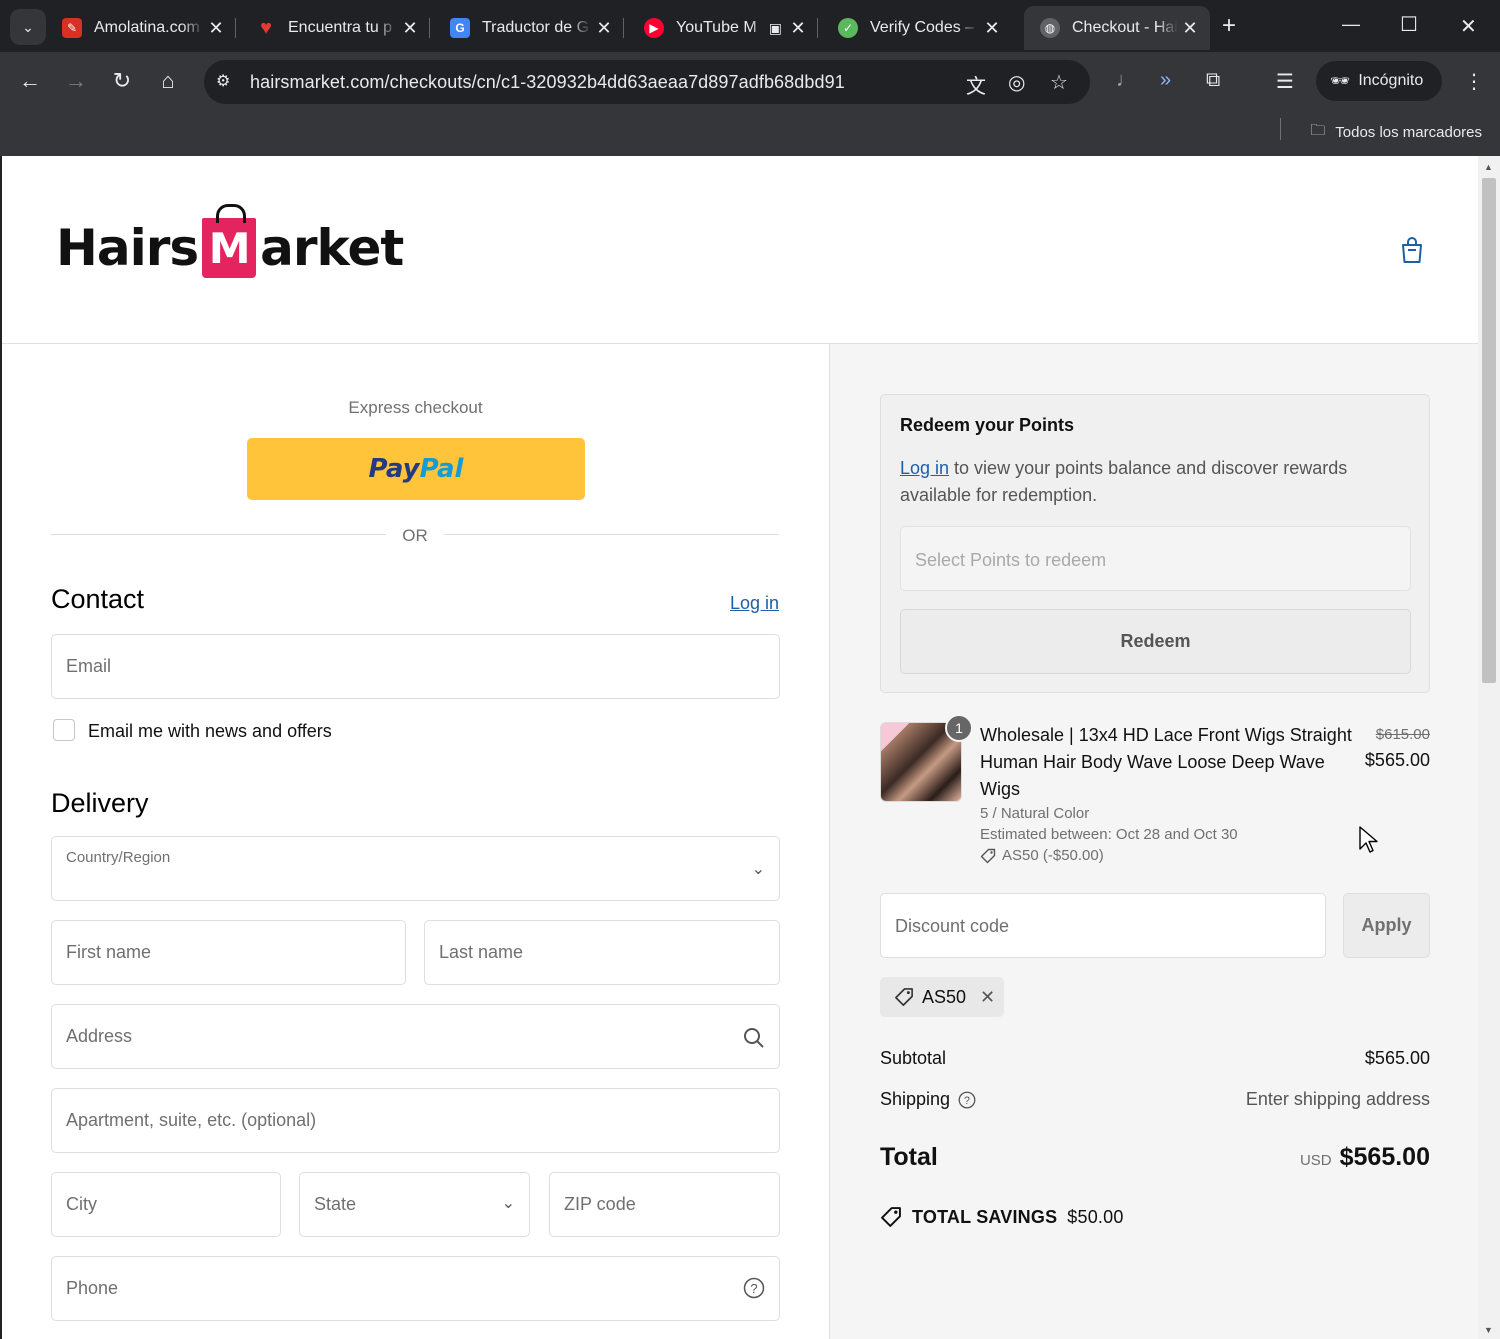 The height and width of the screenshot is (1339, 1500). I want to click on incognito-icon: 🕶, so click(1340, 81).